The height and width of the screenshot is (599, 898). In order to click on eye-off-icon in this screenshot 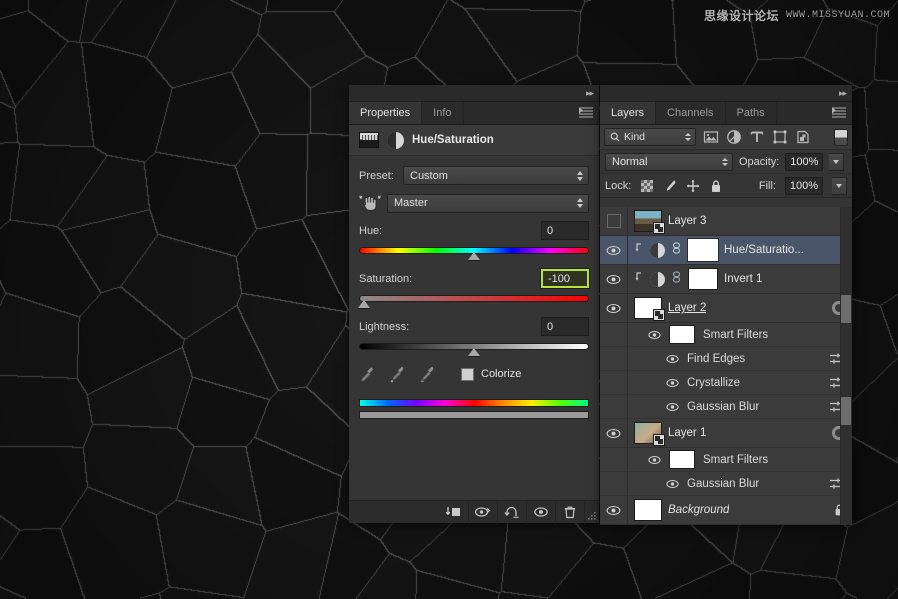, I will do `click(613, 221)`.